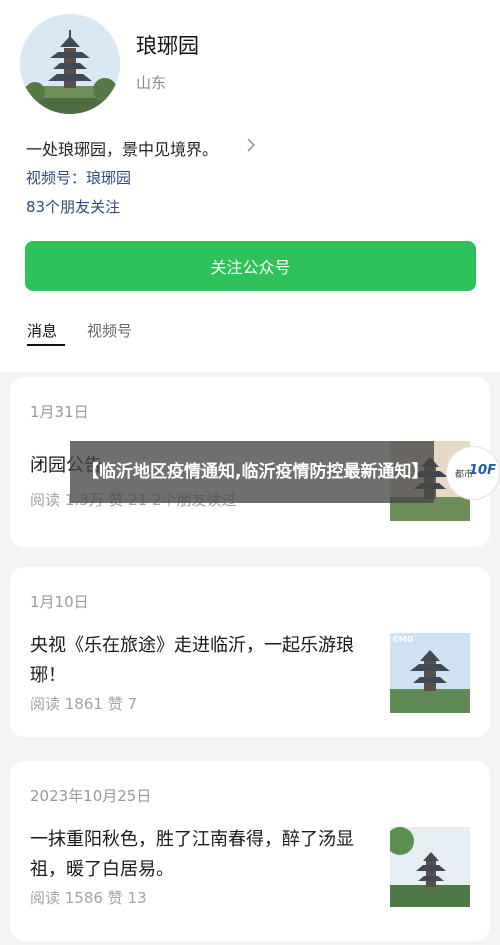 The height and width of the screenshot is (945, 500). Describe the element at coordinates (151, 83) in the screenshot. I see `account-region: 山东` at that location.